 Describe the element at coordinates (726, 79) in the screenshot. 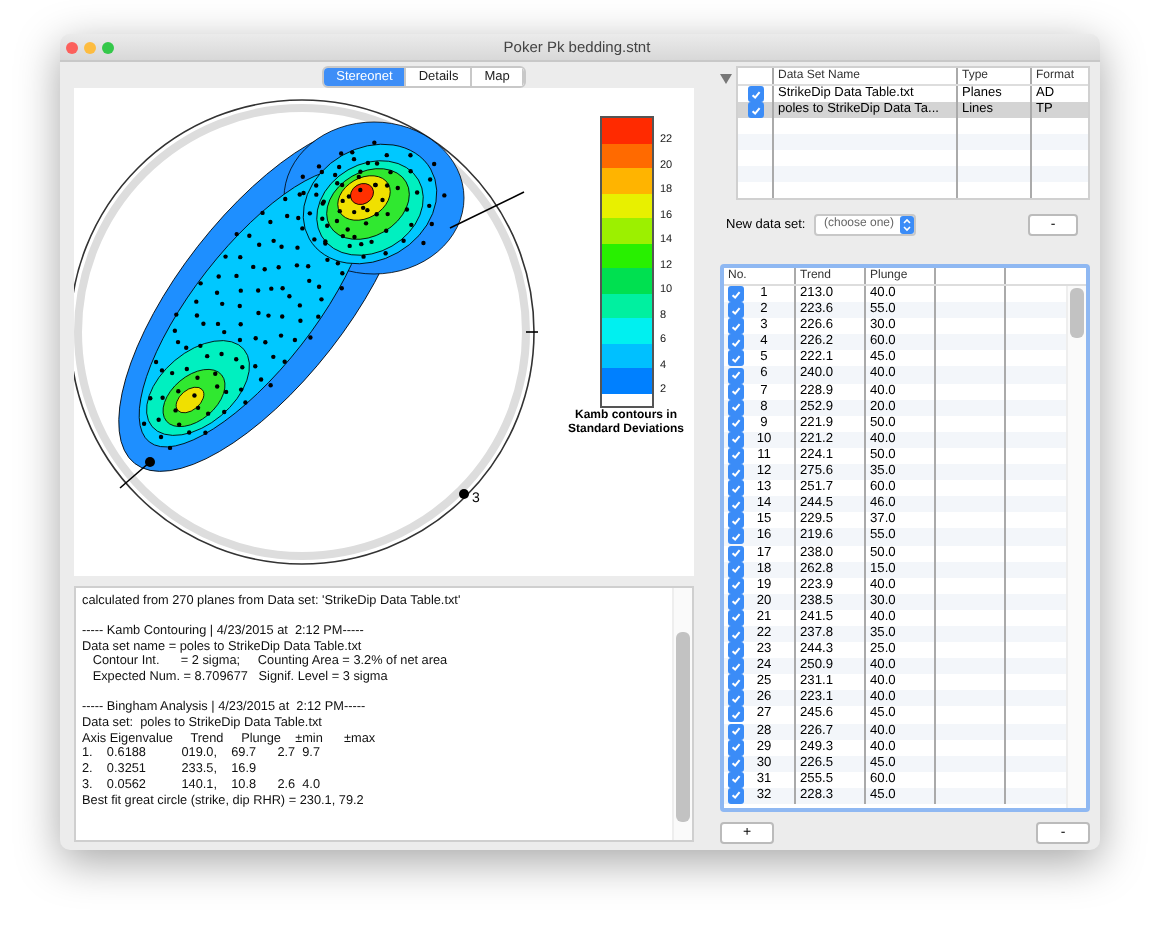

I see `disclosure-triangle-icon` at that location.